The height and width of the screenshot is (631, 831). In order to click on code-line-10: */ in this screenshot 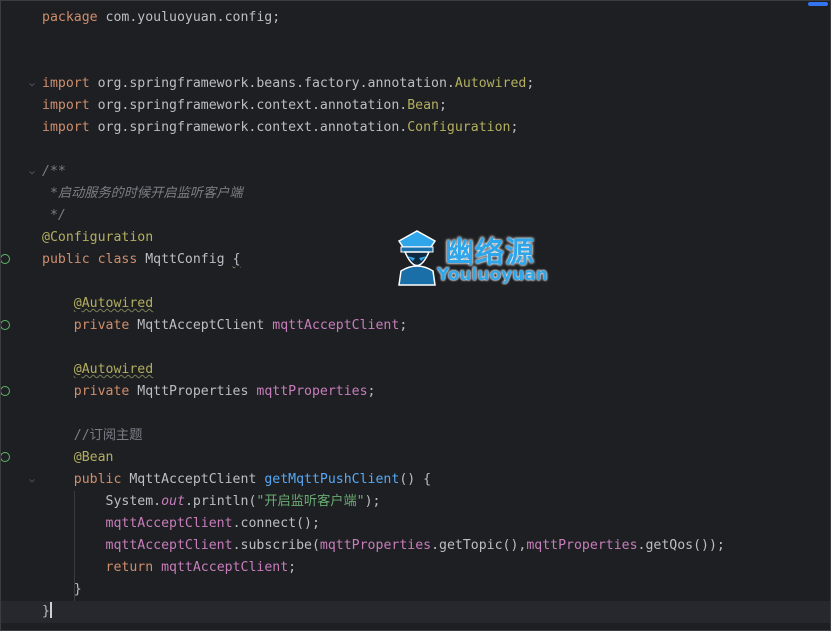, I will do `click(436, 216)`.